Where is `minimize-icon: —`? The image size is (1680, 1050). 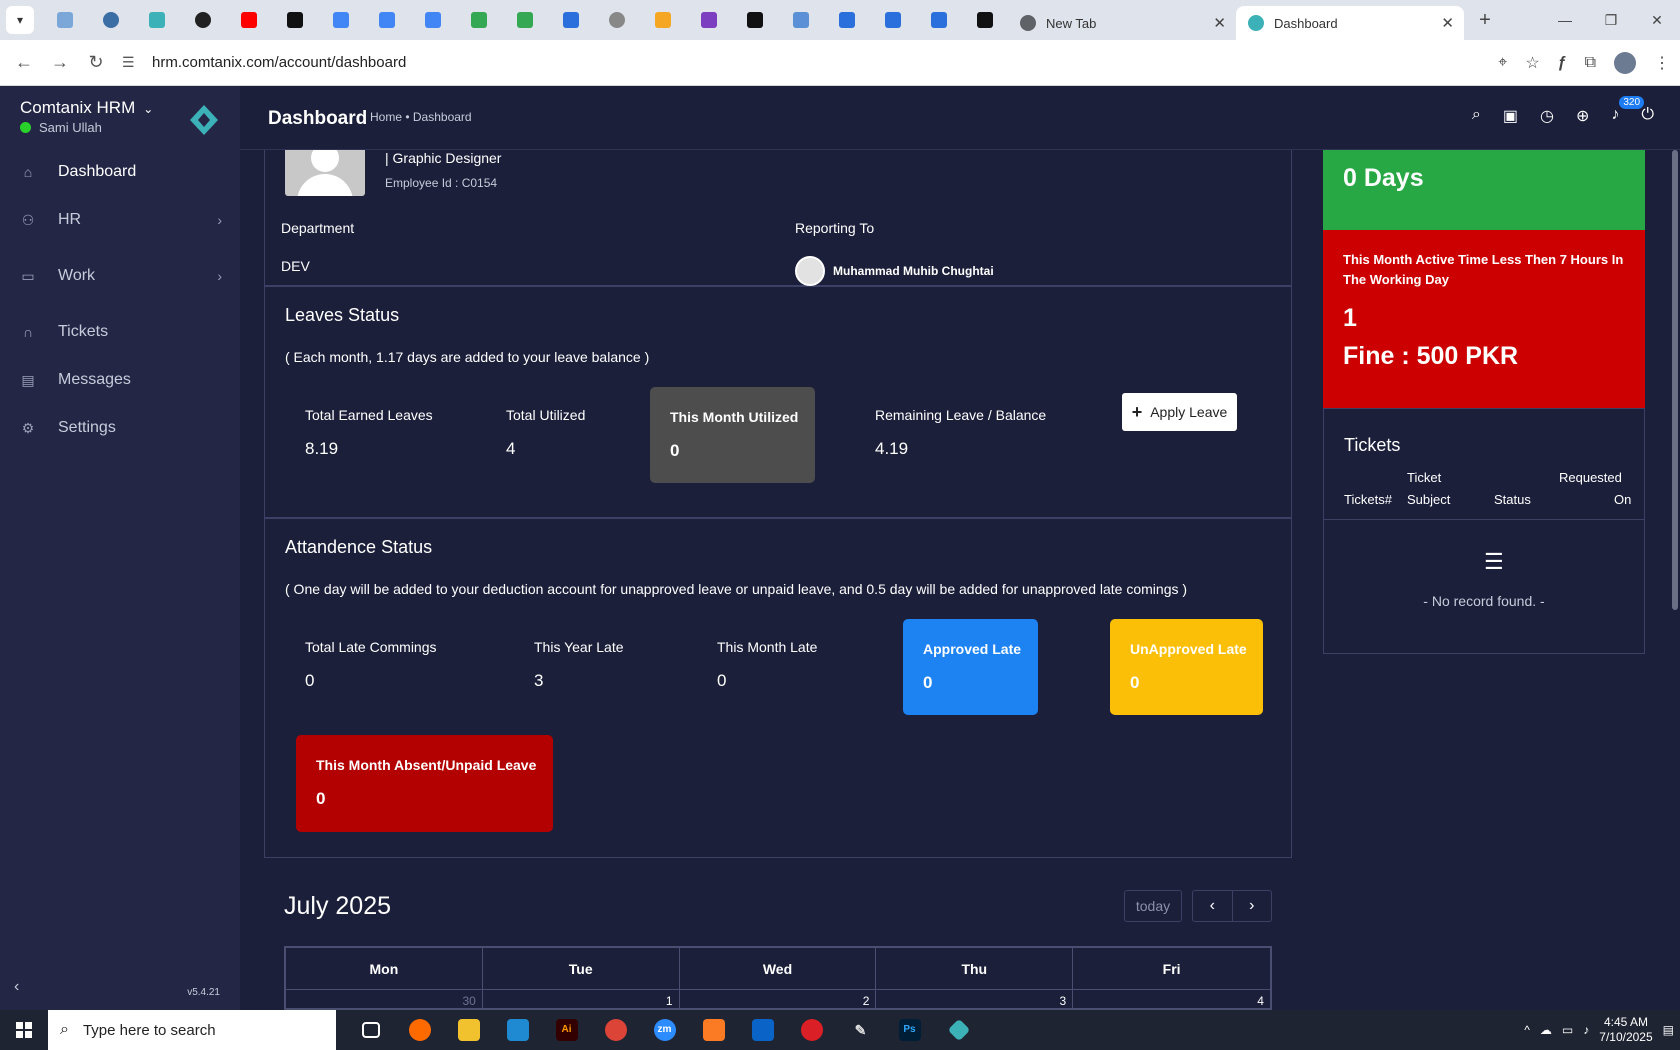
minimize-icon: — is located at coordinates (1565, 20).